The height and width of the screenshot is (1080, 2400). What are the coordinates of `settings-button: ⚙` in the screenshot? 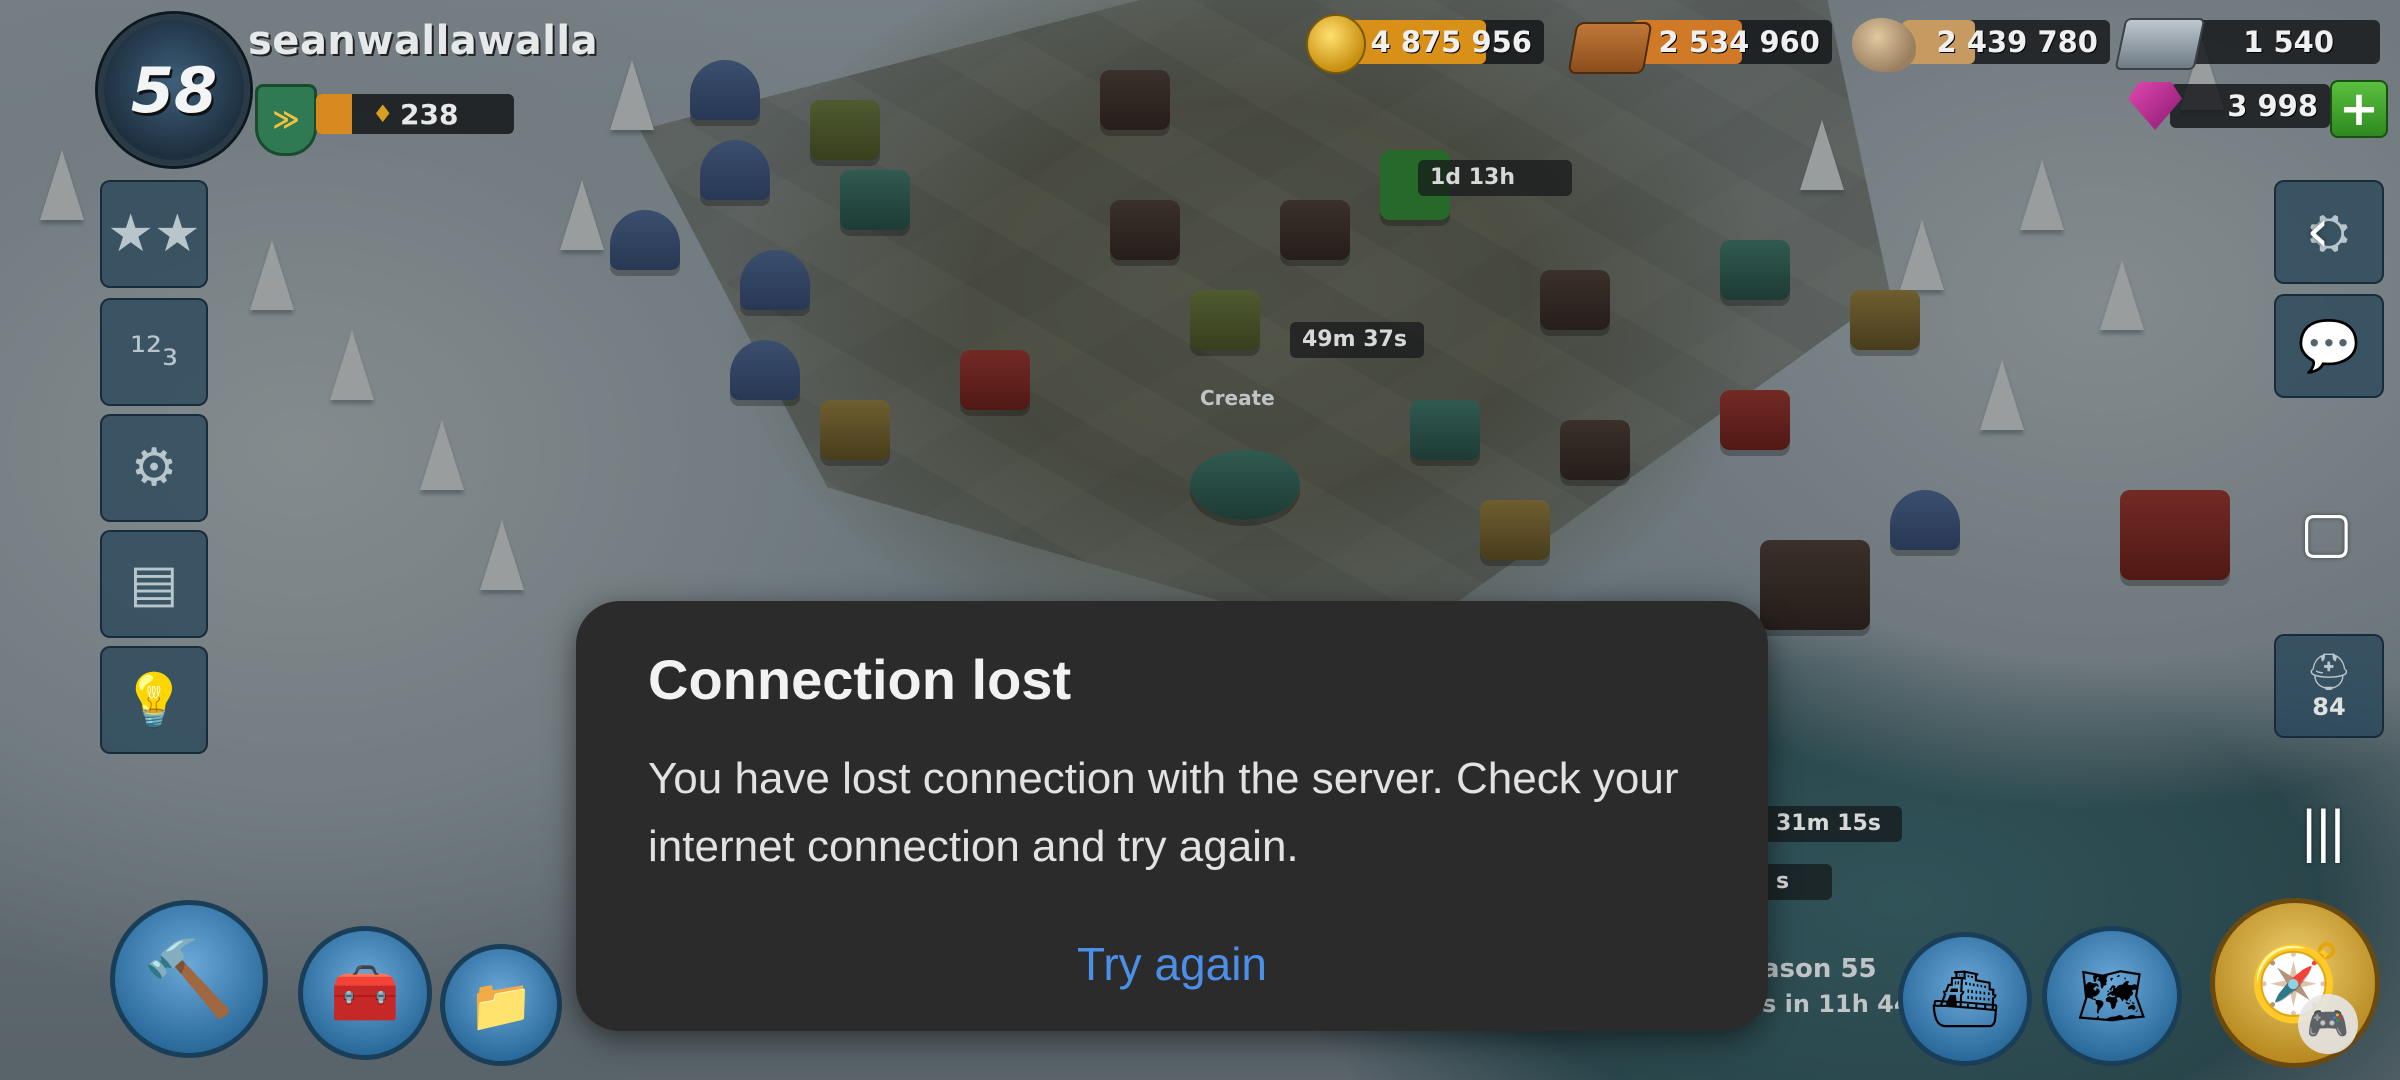 It's located at (154, 468).